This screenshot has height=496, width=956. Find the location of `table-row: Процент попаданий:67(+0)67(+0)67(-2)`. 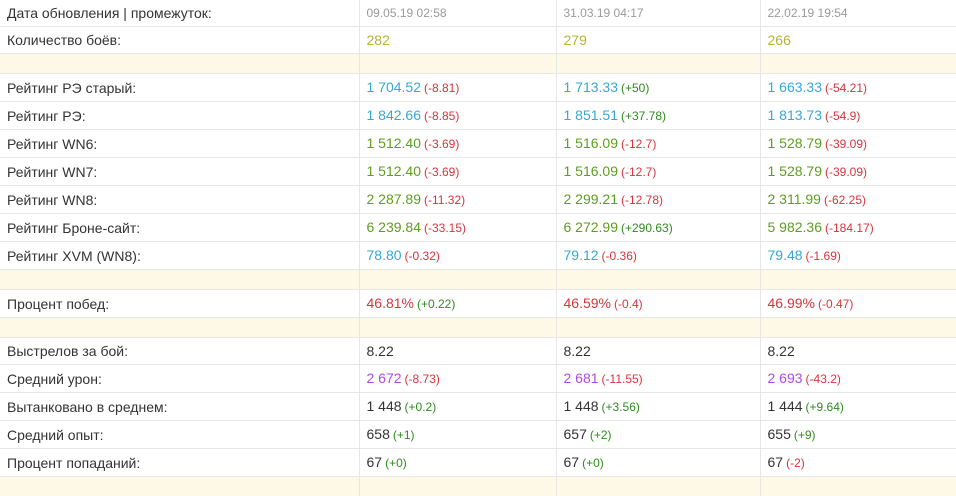

table-row: Процент попаданий:67(+0)67(+0)67(-2) is located at coordinates (478, 463).